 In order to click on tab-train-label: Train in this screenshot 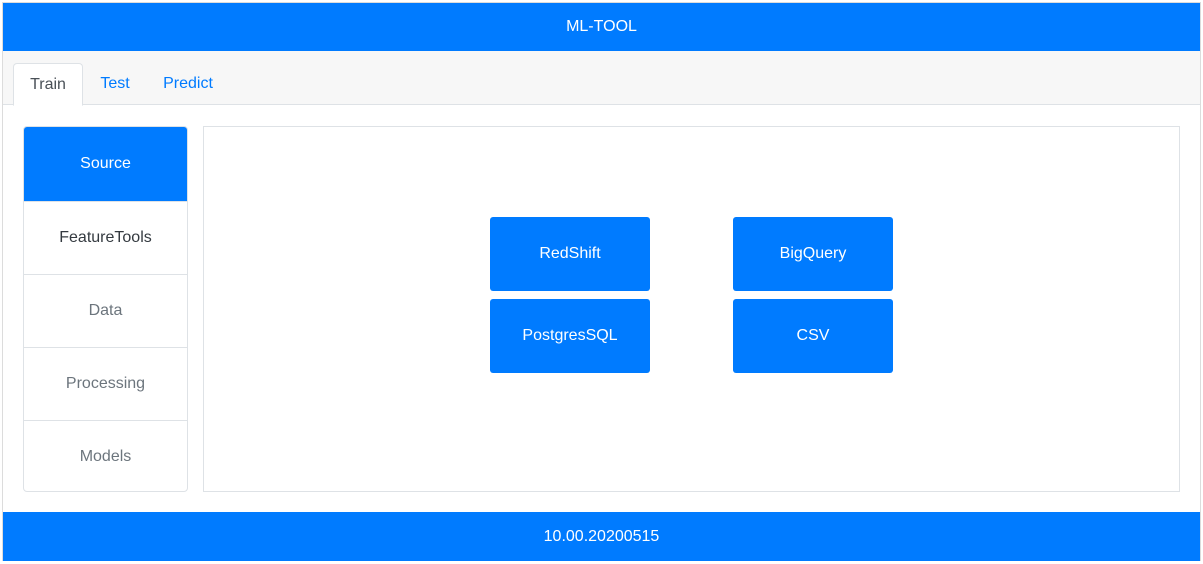, I will do `click(48, 84)`.